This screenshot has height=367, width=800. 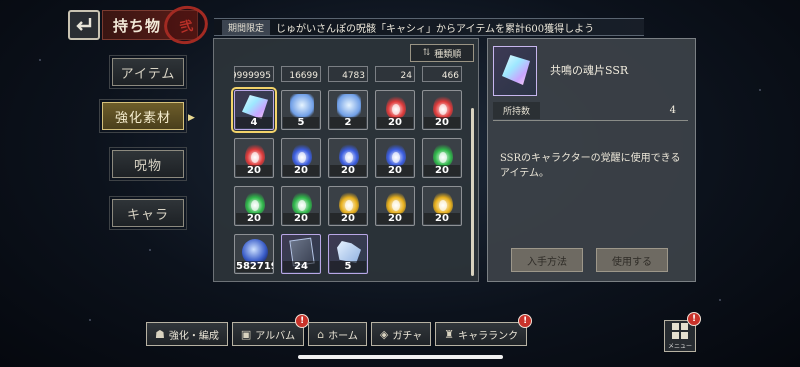 I want to click on grid-menu-icon, so click(x=680, y=330).